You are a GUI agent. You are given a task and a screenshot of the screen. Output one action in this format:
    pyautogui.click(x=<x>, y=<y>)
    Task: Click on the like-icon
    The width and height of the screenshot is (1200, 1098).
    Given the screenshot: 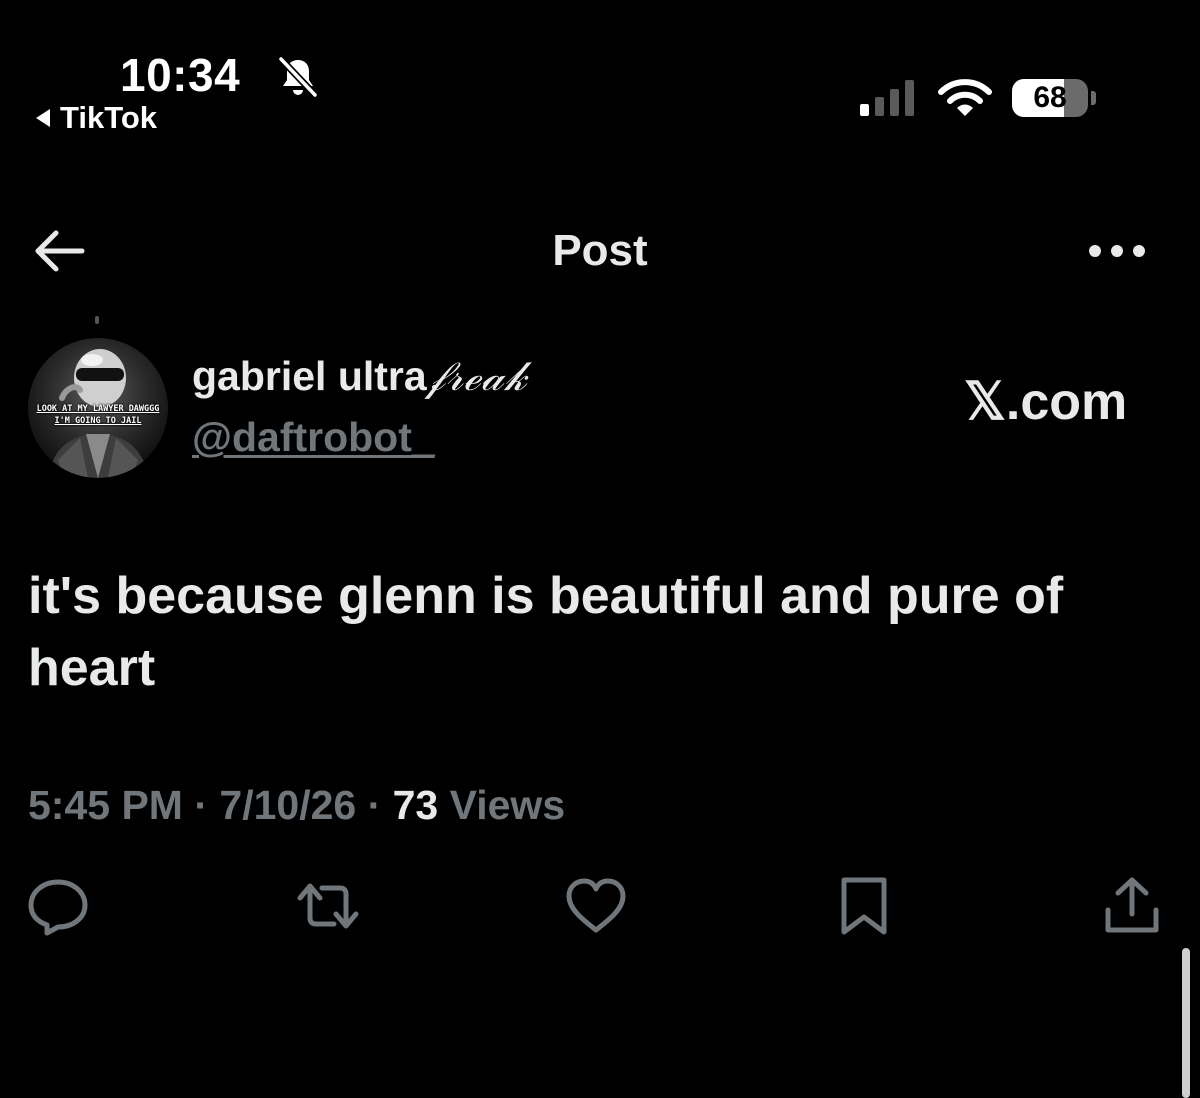 What is the action you would take?
    pyautogui.click(x=596, y=906)
    